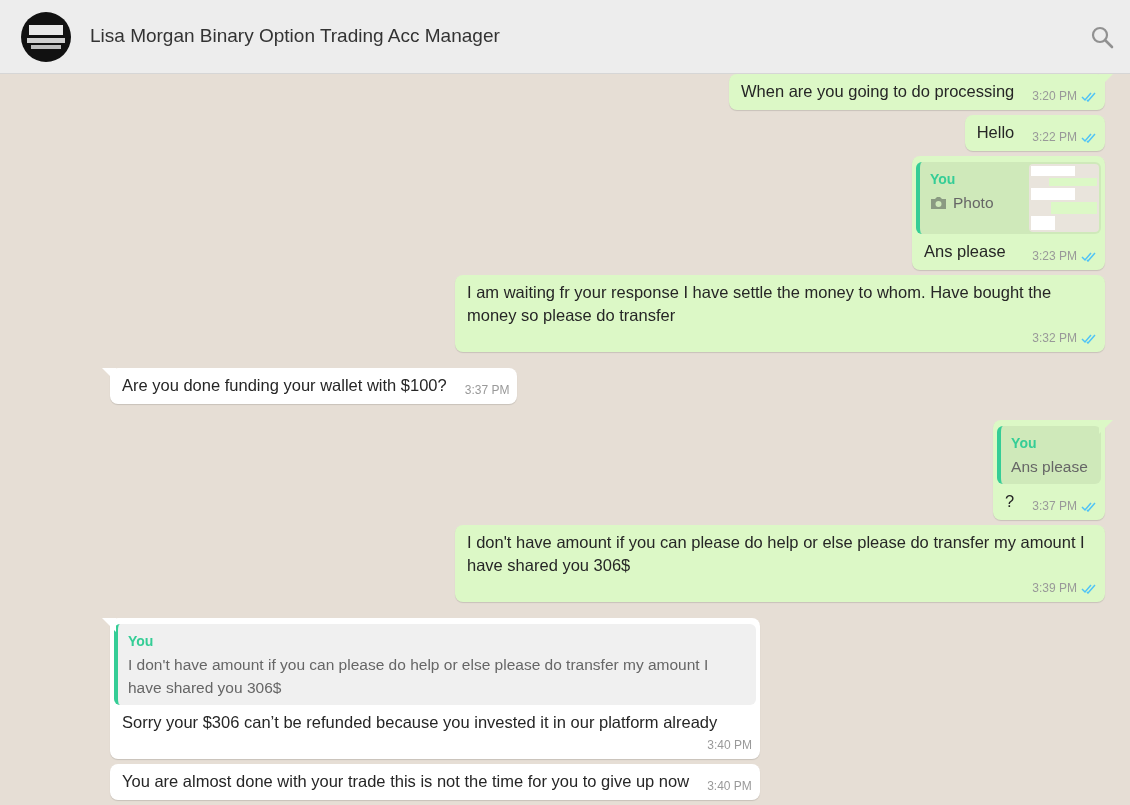 The height and width of the screenshot is (805, 1130). What do you see at coordinates (1054, 137) in the screenshot?
I see `message-time: 3:22 PM` at bounding box center [1054, 137].